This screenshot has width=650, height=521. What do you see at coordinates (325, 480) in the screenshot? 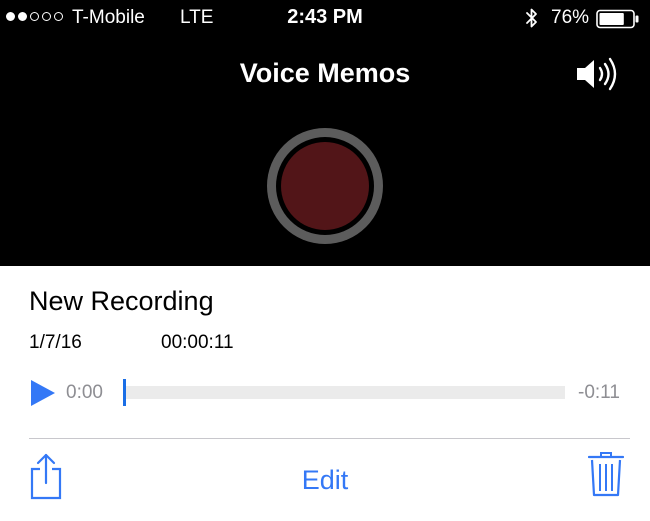
I see `edit-button: Edit` at bounding box center [325, 480].